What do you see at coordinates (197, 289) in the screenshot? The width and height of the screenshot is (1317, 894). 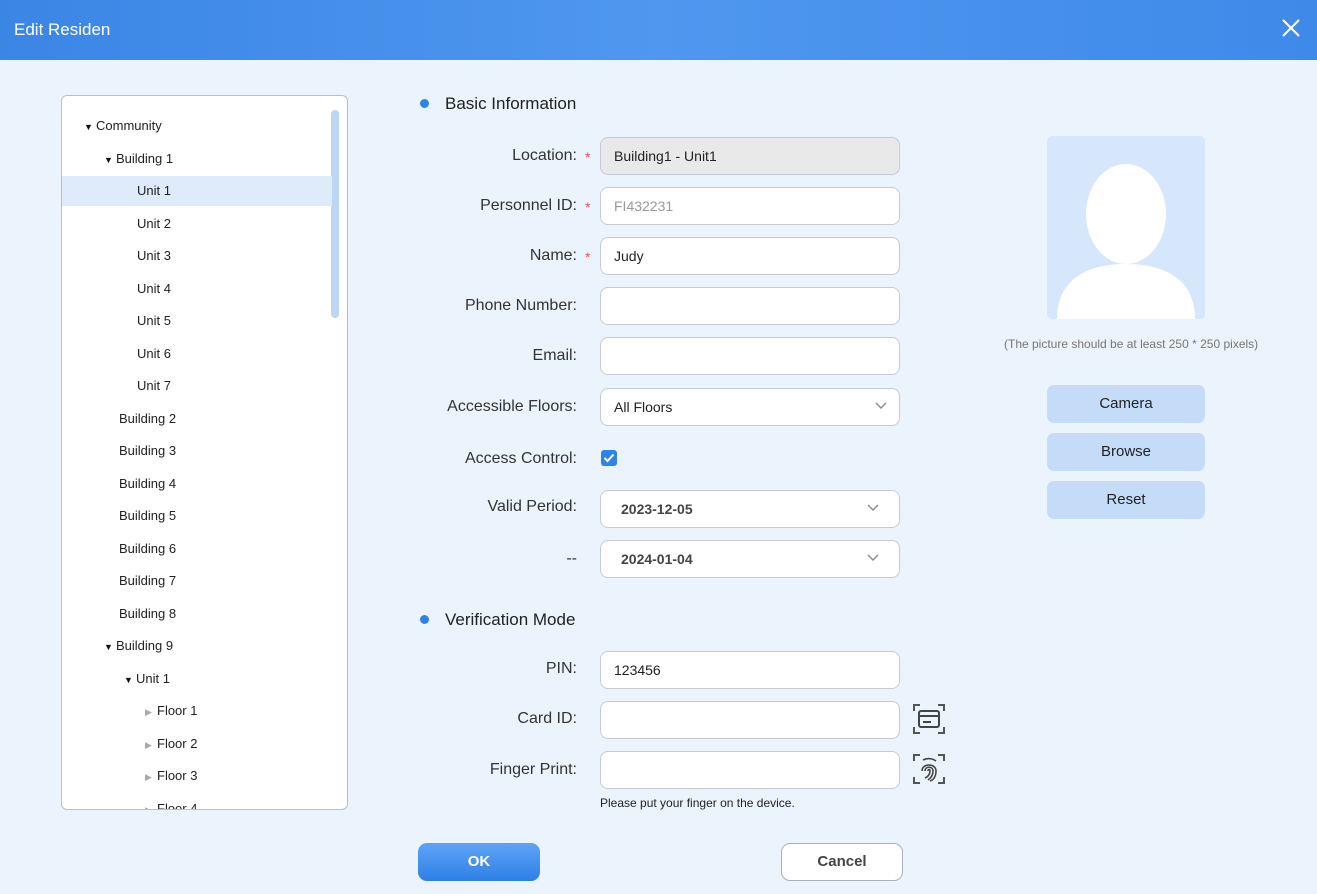 I see `tree-item: Unit 4` at bounding box center [197, 289].